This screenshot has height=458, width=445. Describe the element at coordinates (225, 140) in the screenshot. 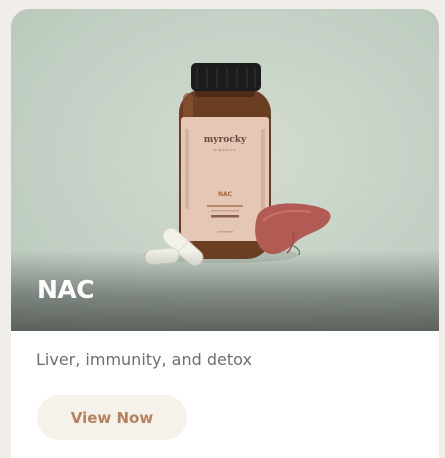

I see `bottle-brand-text: myrocky` at that location.